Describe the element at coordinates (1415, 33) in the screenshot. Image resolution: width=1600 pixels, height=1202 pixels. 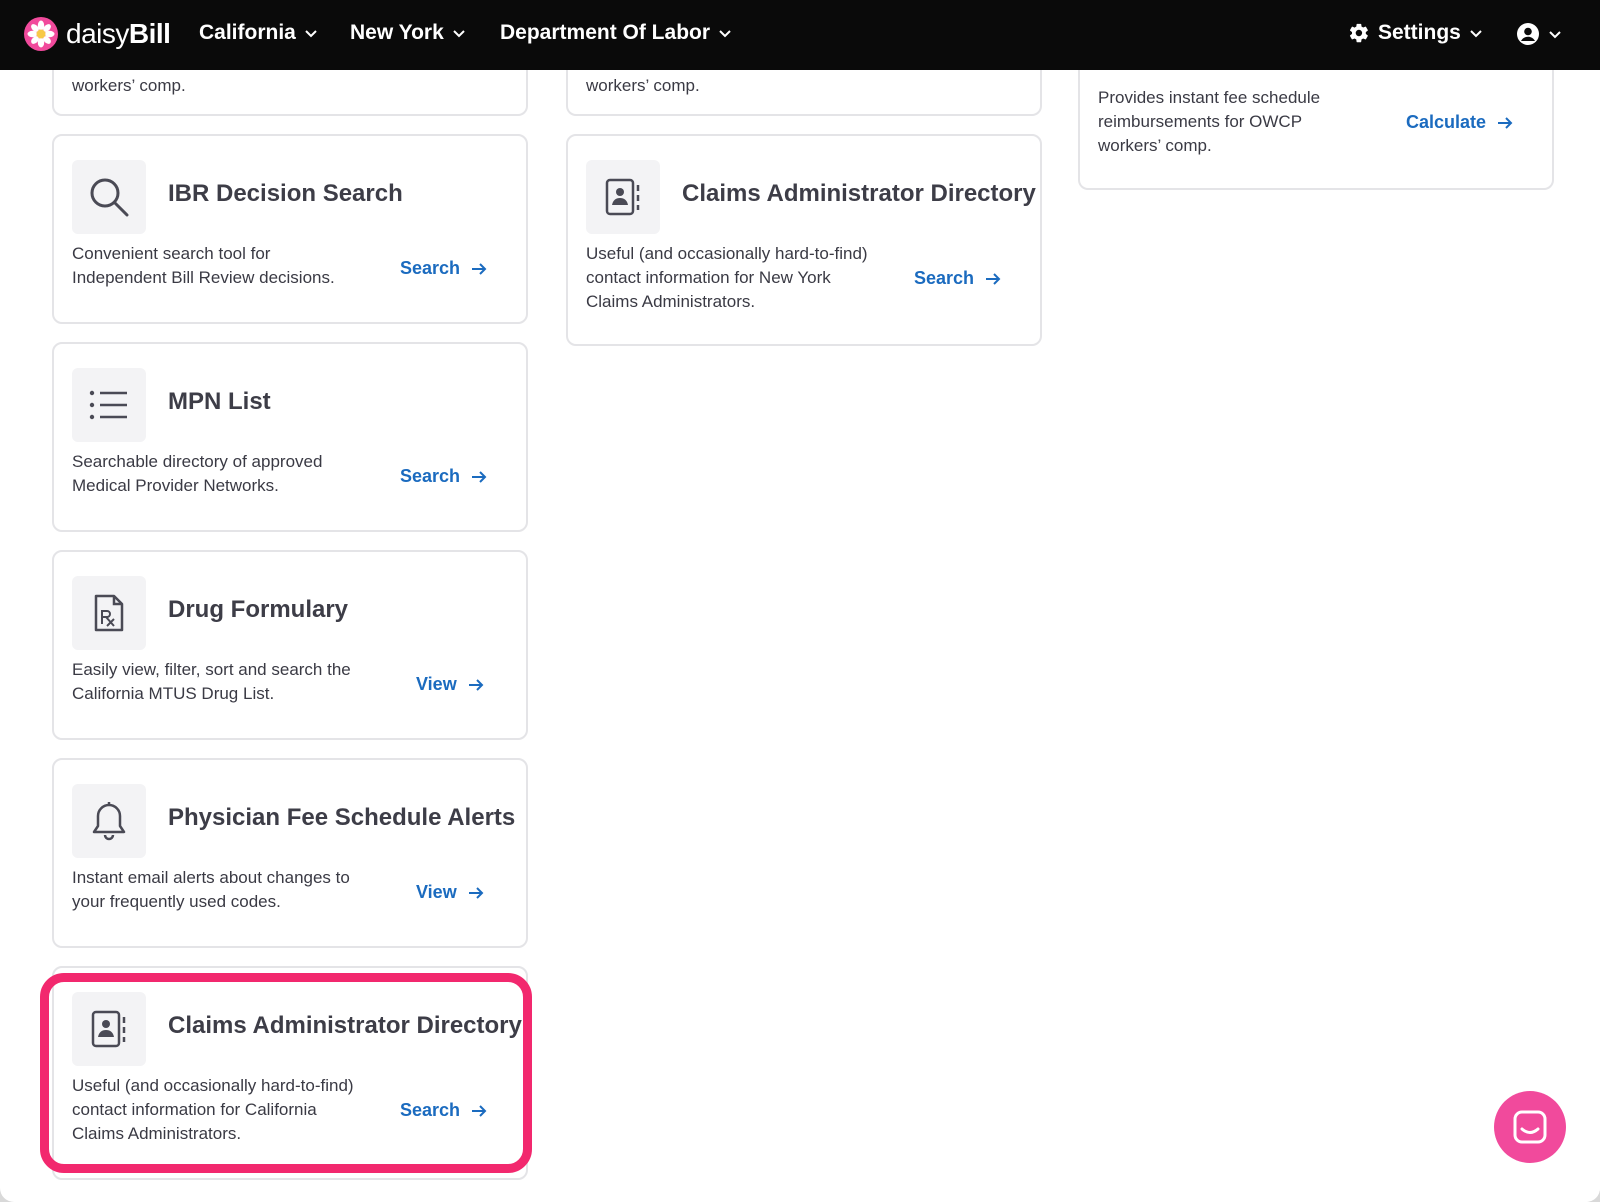
I see `nav-settings: Settings` at that location.